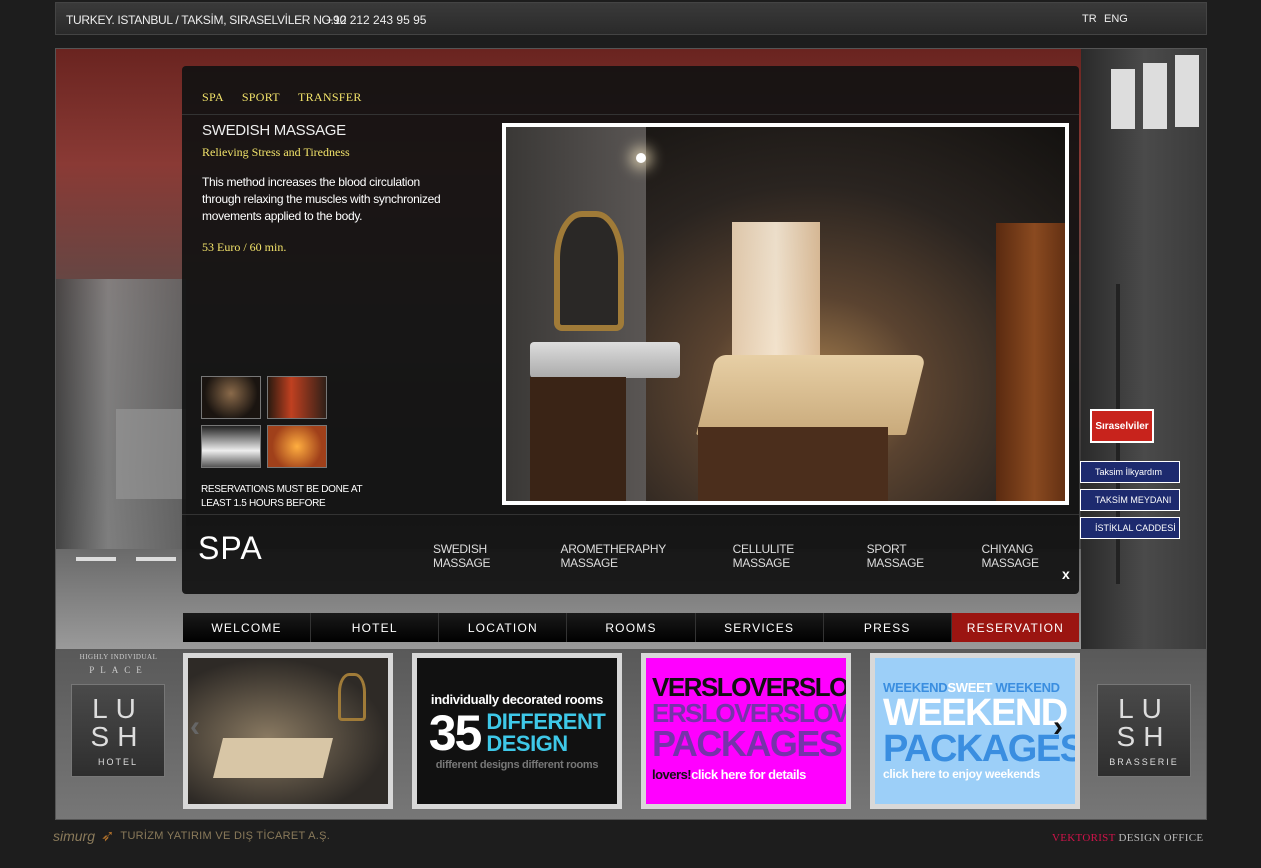  Describe the element at coordinates (274, 130) in the screenshot. I see `treatment-title: SWEDISH MASSAGE` at that location.